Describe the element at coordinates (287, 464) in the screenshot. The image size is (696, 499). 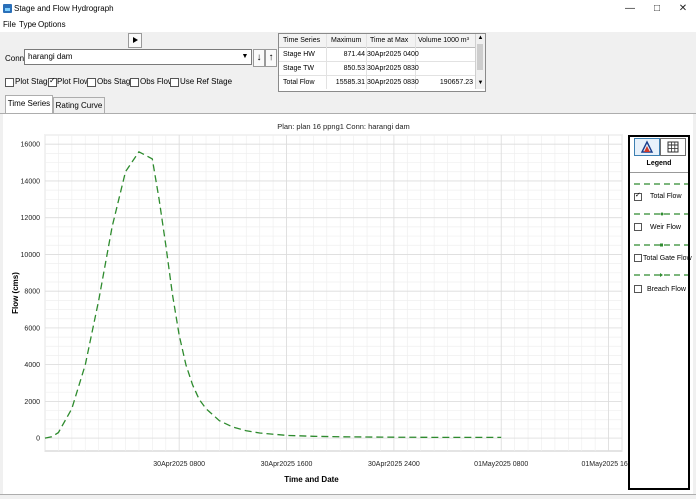
I see `x-tick-label: 30Apr2025 1600` at that location.